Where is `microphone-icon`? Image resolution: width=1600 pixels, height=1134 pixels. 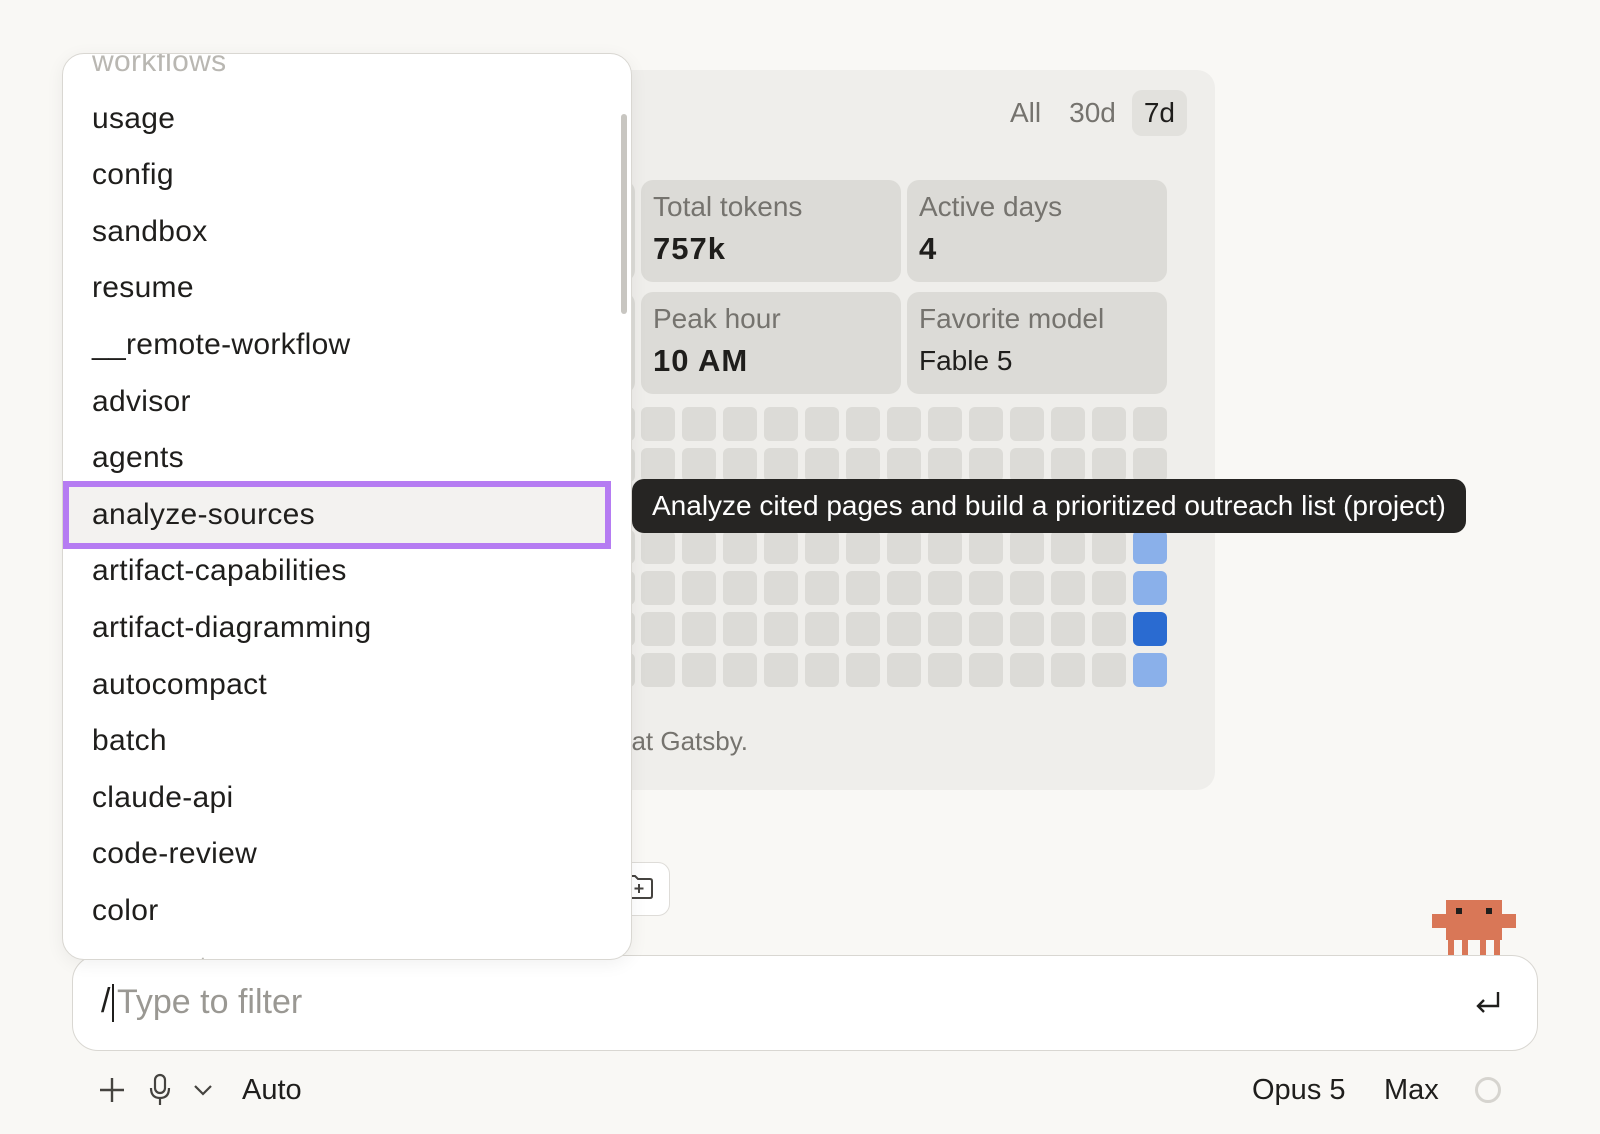 microphone-icon is located at coordinates (160, 1090).